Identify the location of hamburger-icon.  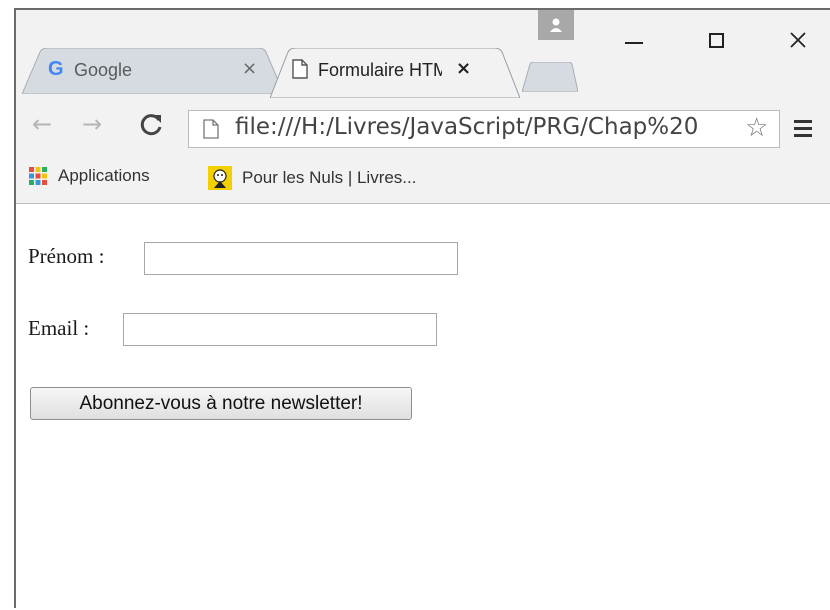
(803, 128).